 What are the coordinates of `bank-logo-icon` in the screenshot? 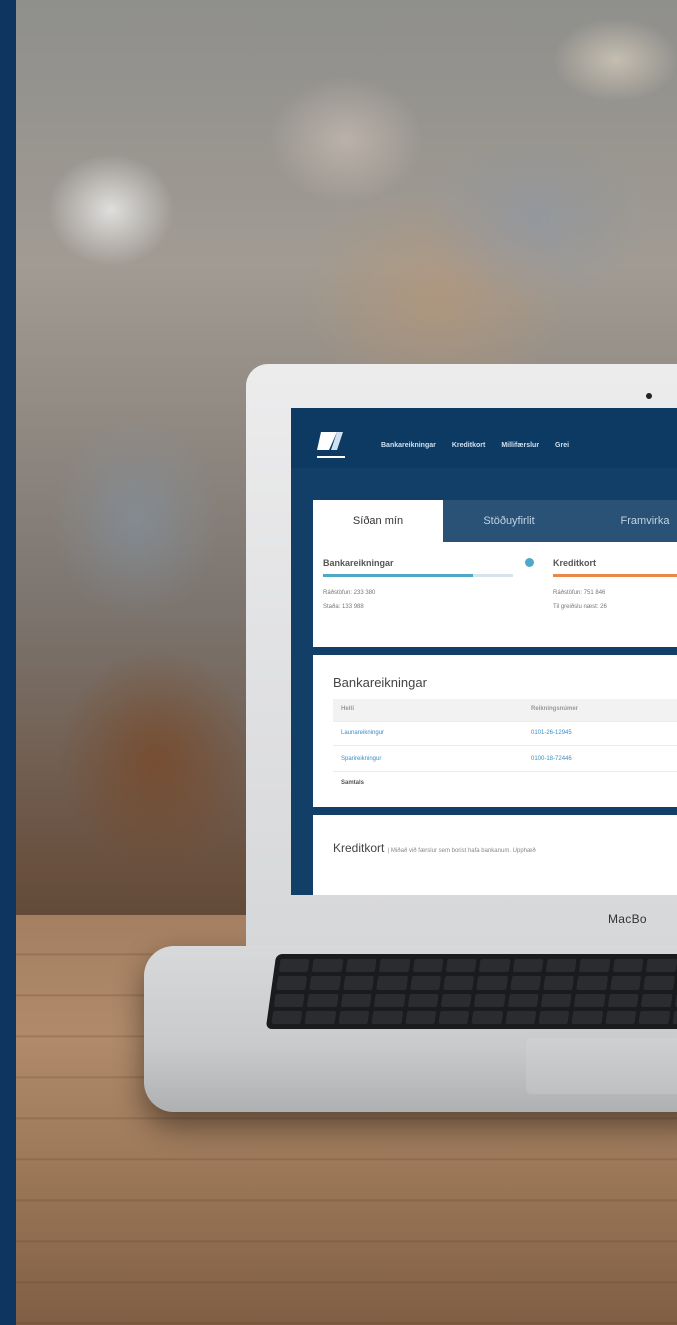 It's located at (333, 445).